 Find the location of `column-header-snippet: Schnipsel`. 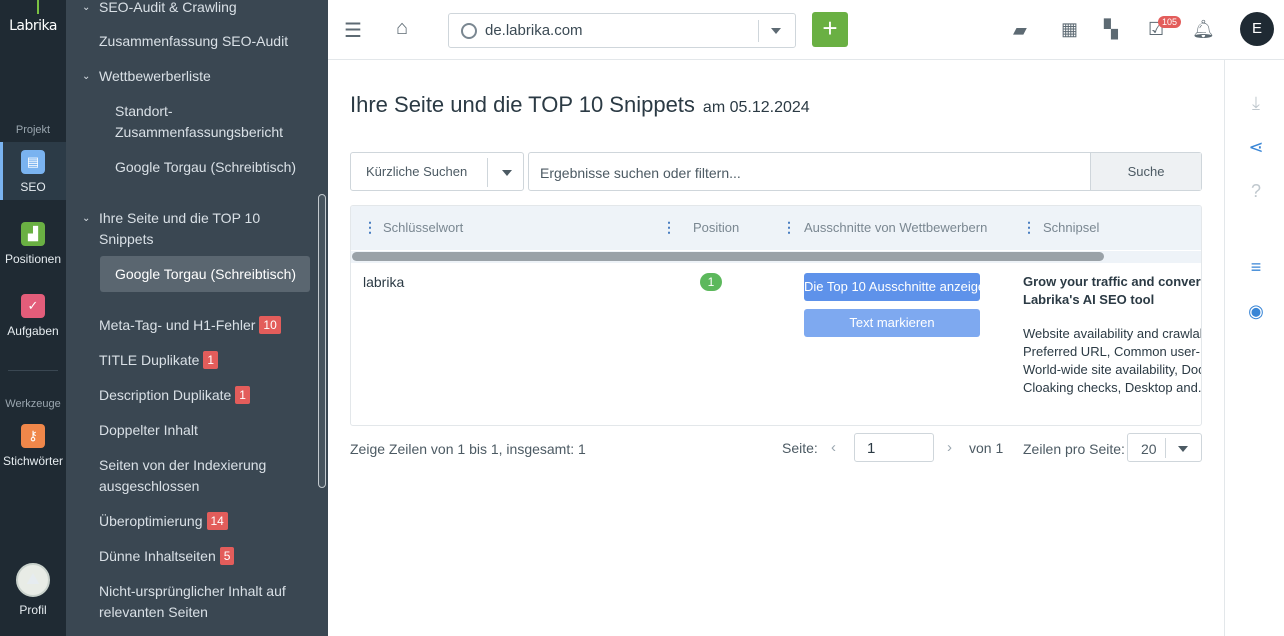

column-header-snippet: Schnipsel is located at coordinates (1071, 227).